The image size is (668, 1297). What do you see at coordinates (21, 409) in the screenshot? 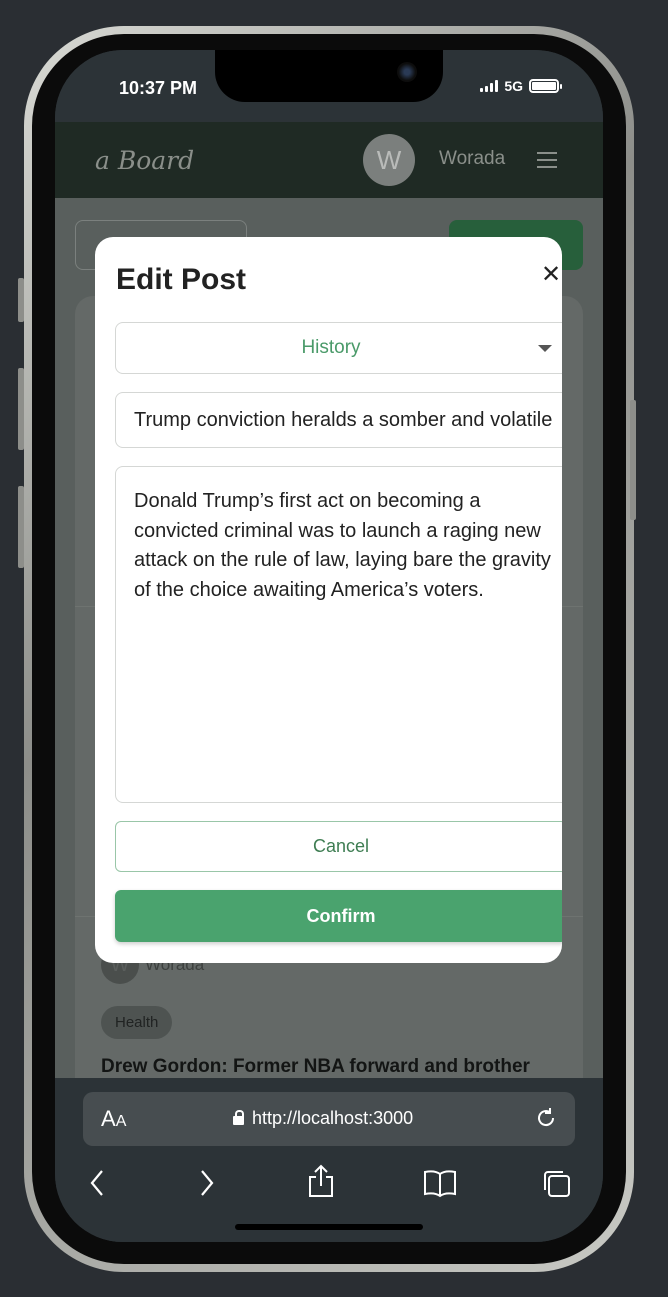
I see `volume-up-button` at bounding box center [21, 409].